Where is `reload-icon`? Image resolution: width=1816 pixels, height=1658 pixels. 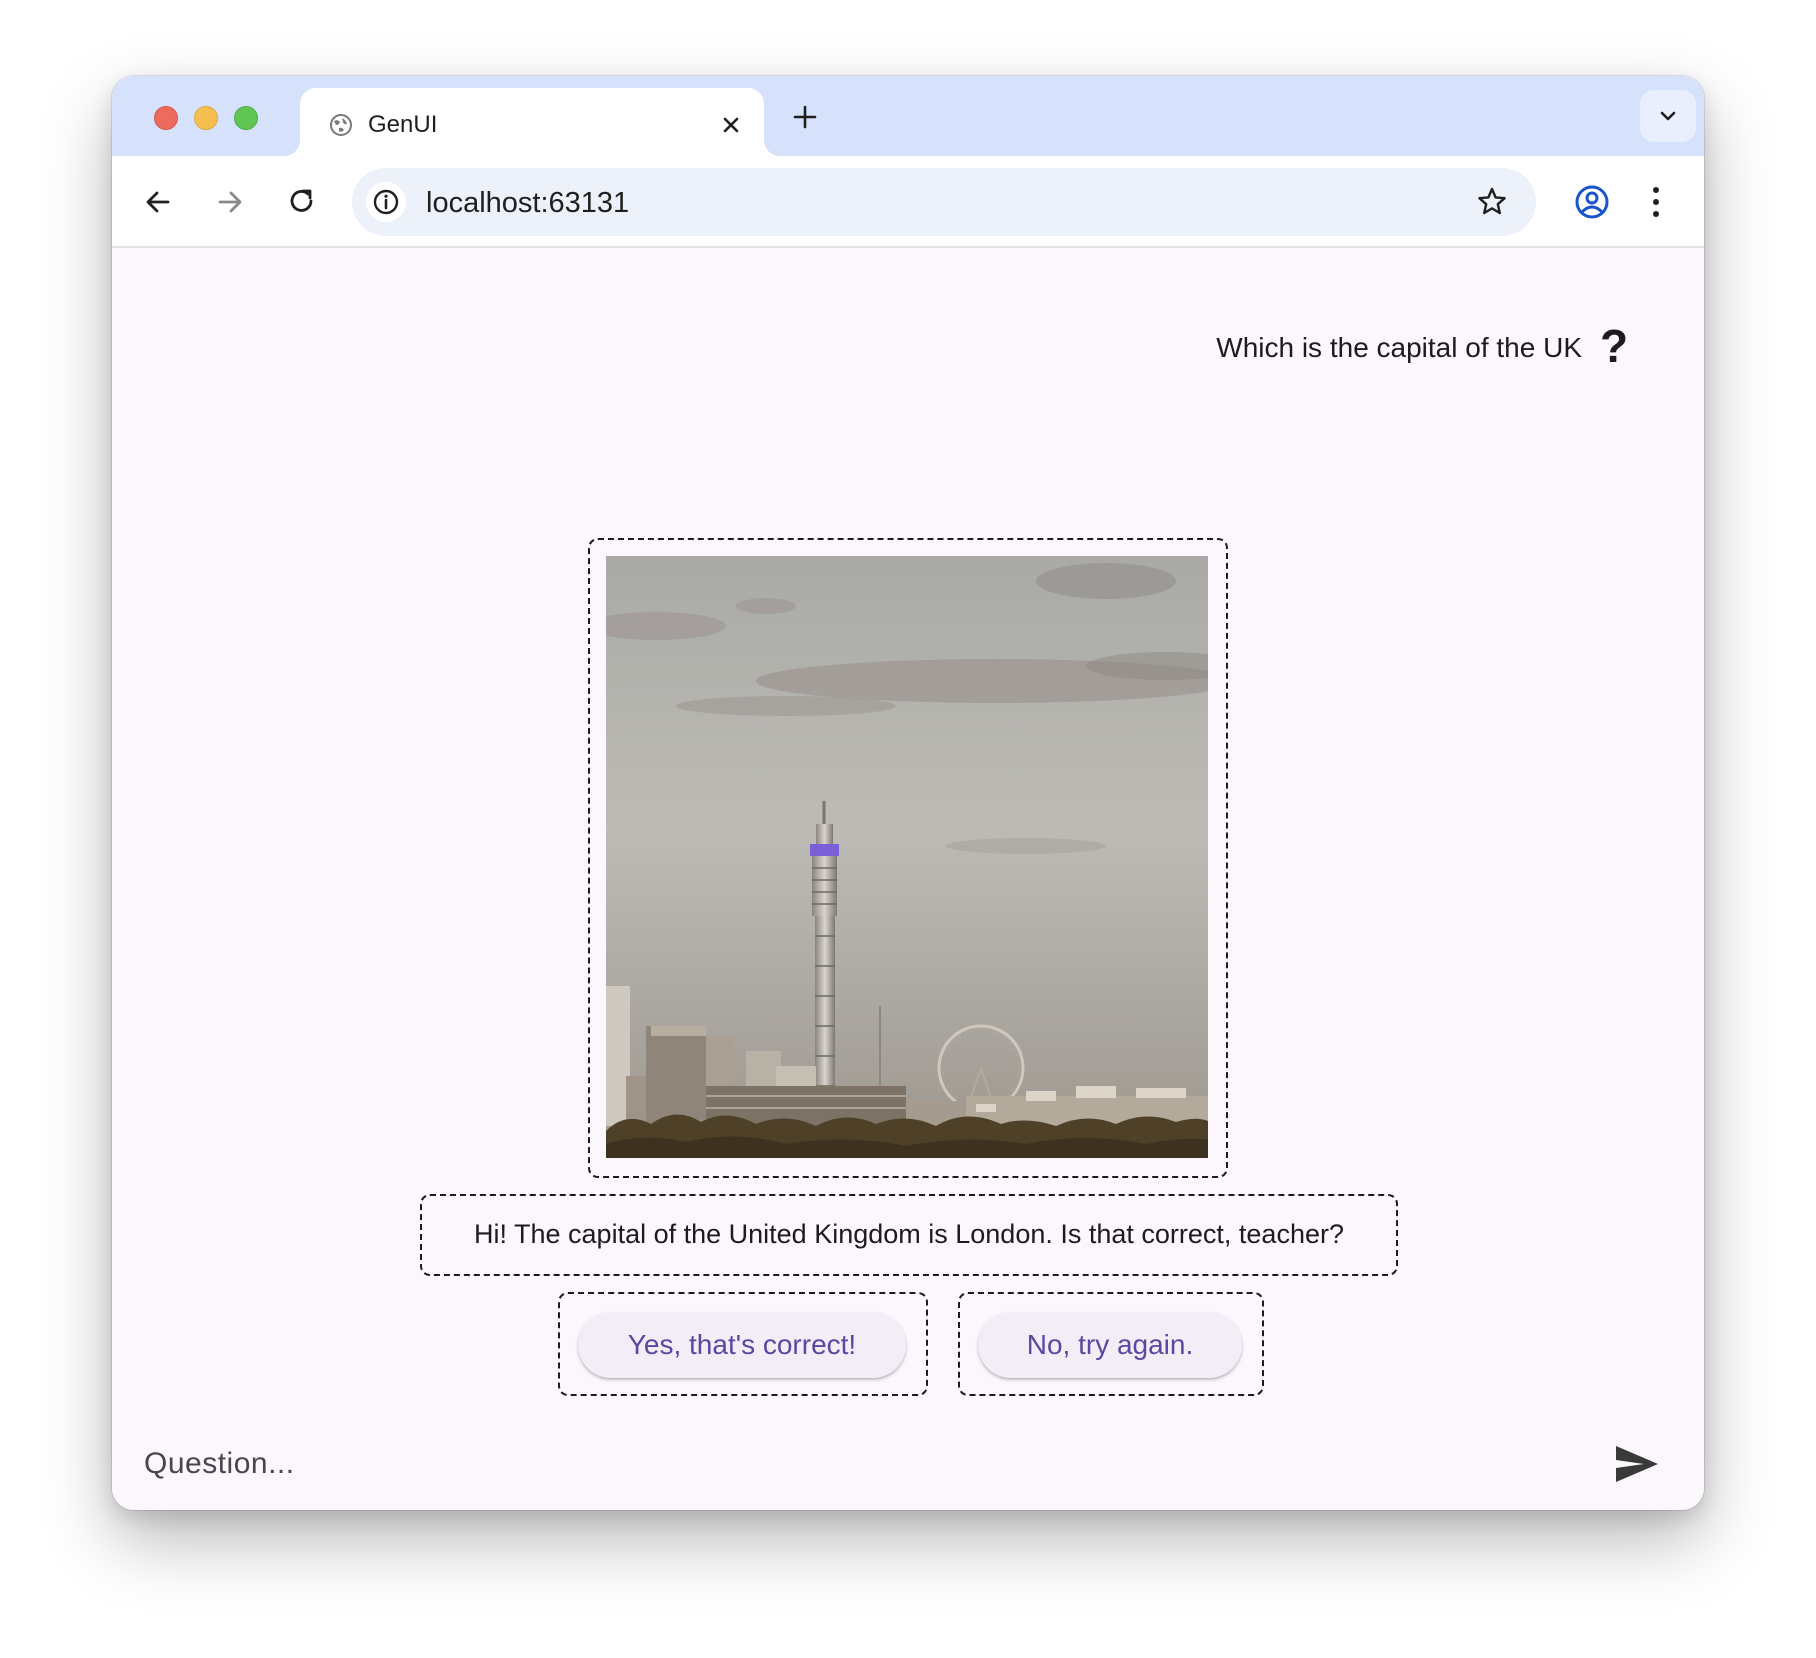
reload-icon is located at coordinates (302, 202).